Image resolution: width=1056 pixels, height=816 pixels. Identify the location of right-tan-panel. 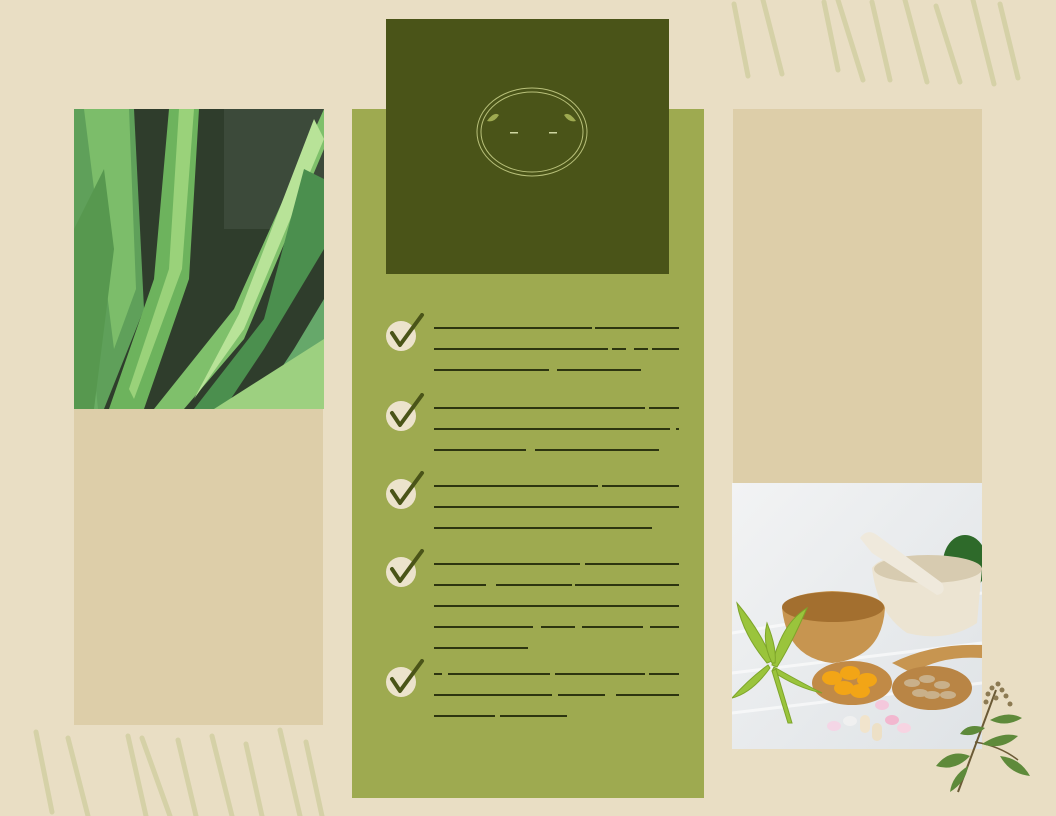
(857, 296).